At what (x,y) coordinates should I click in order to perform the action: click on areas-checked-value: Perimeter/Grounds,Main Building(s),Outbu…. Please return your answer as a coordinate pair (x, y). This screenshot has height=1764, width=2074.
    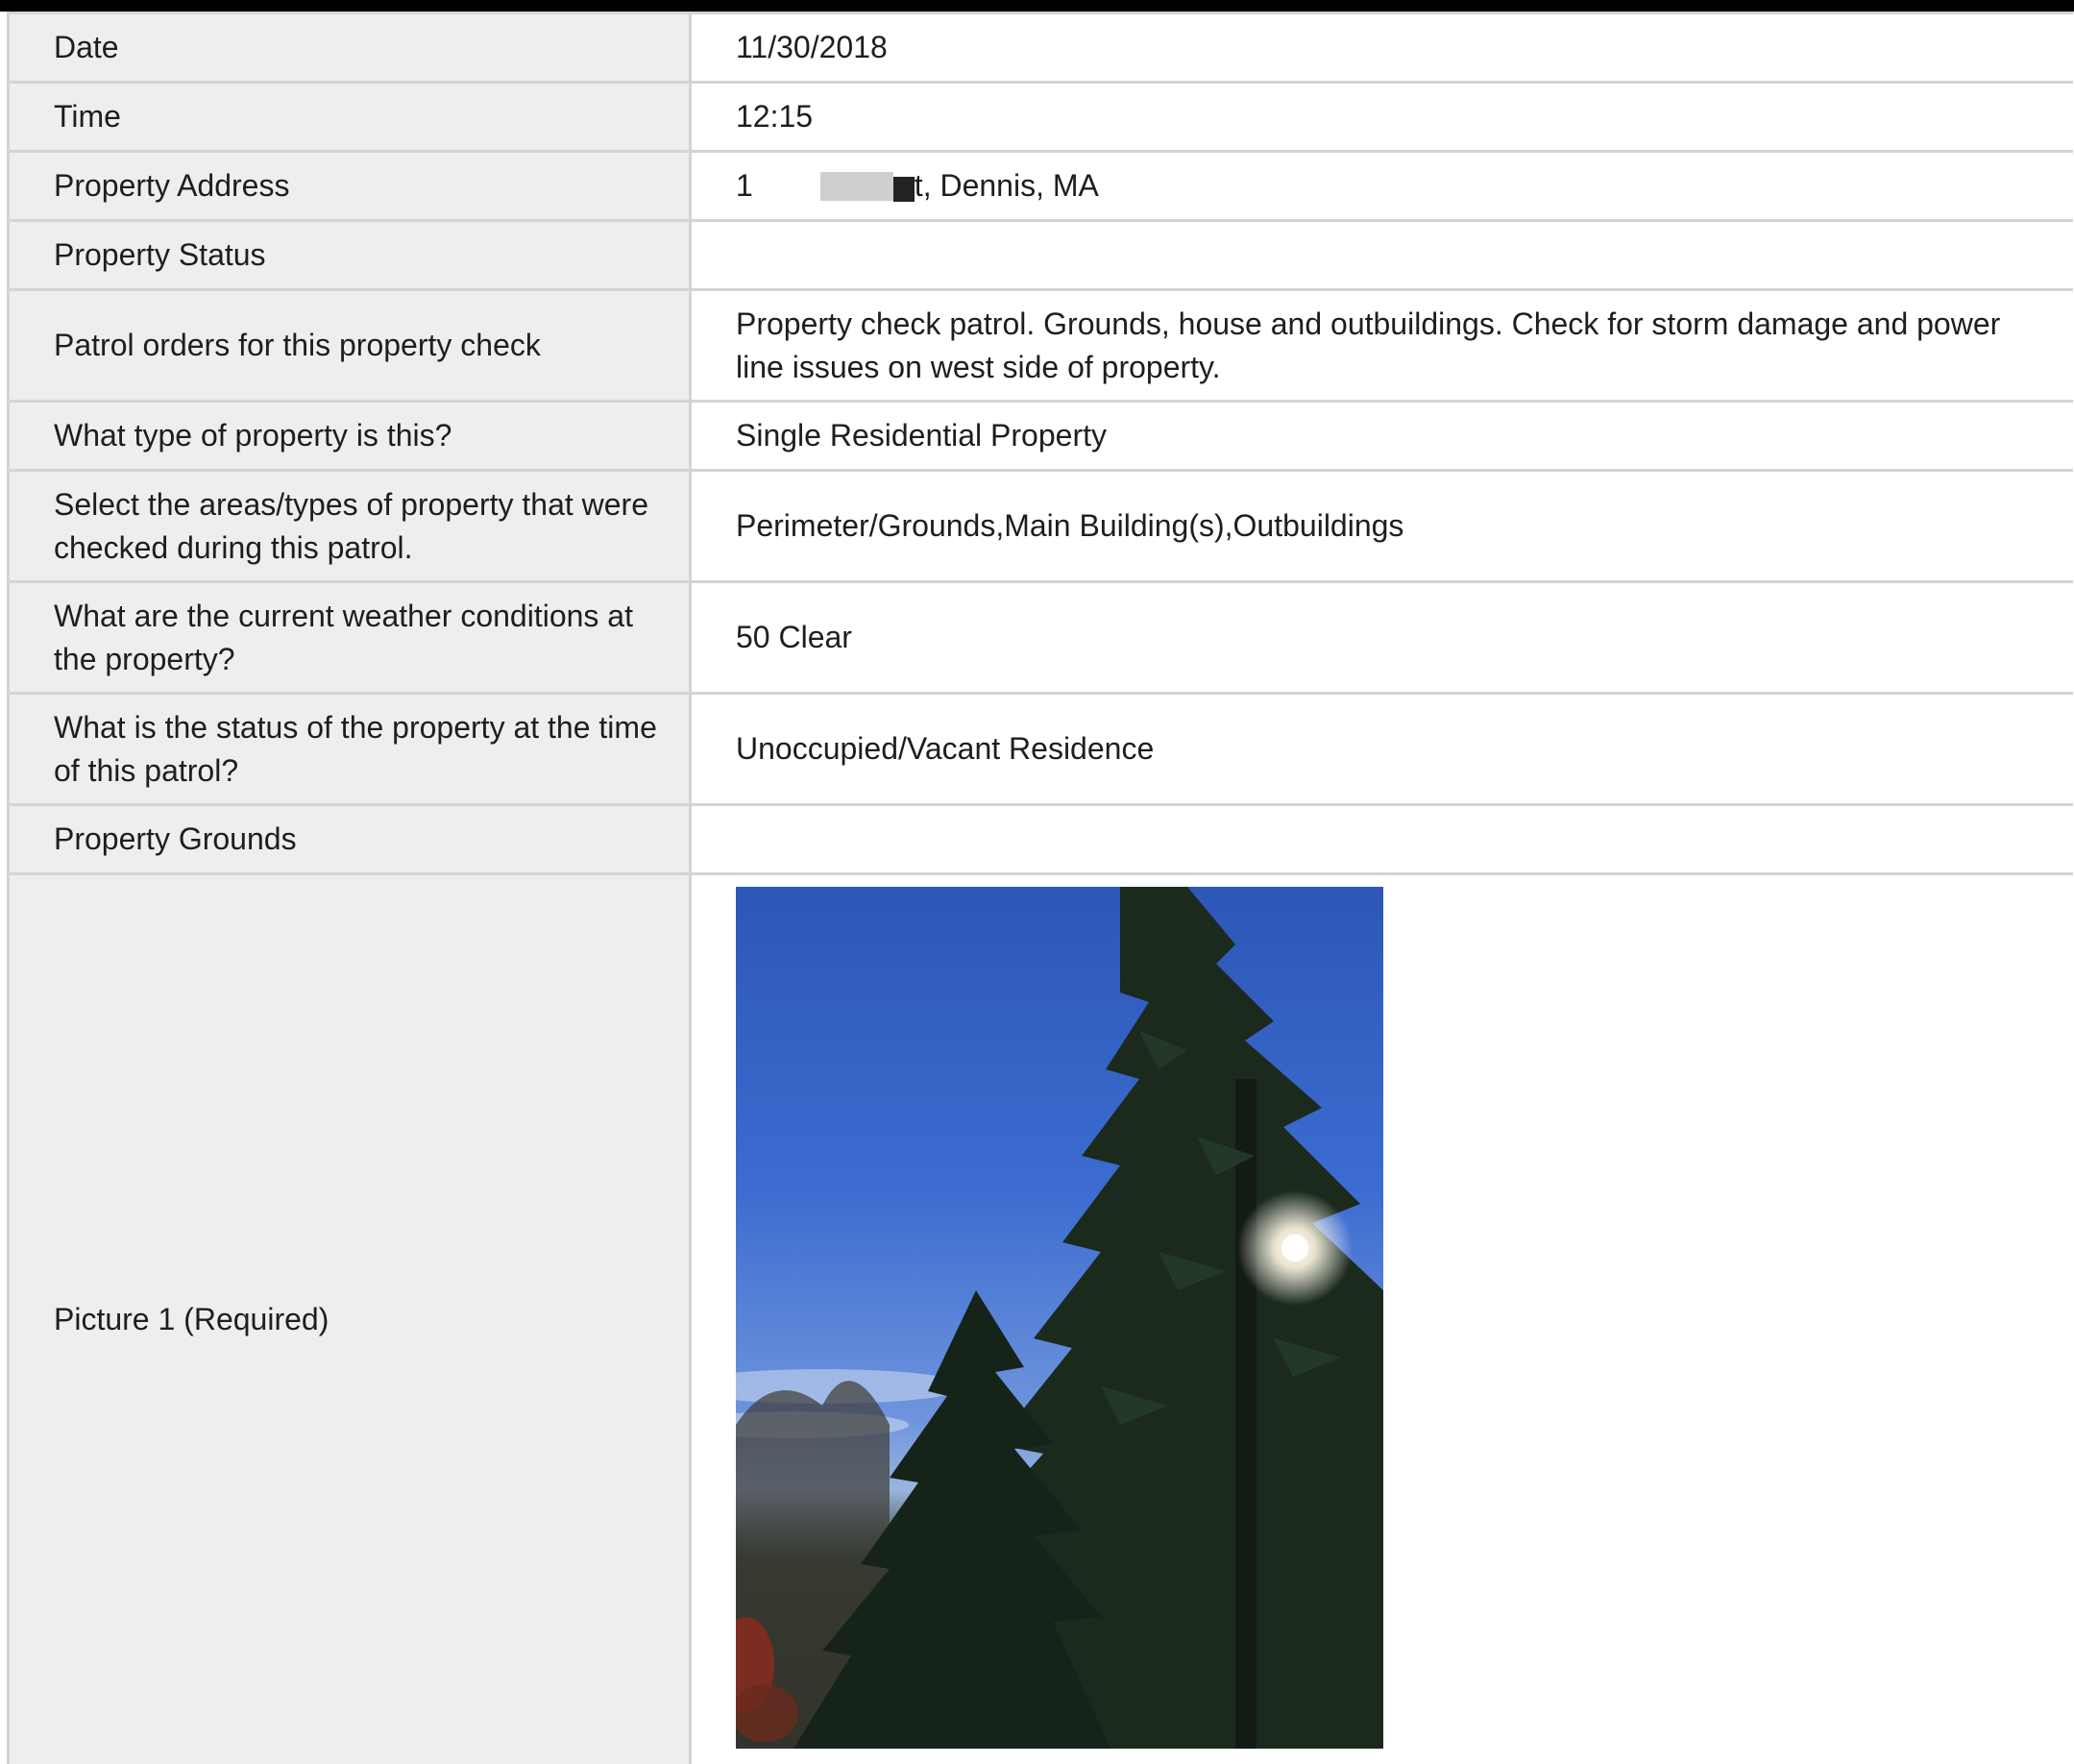
    Looking at the image, I should click on (1070, 525).